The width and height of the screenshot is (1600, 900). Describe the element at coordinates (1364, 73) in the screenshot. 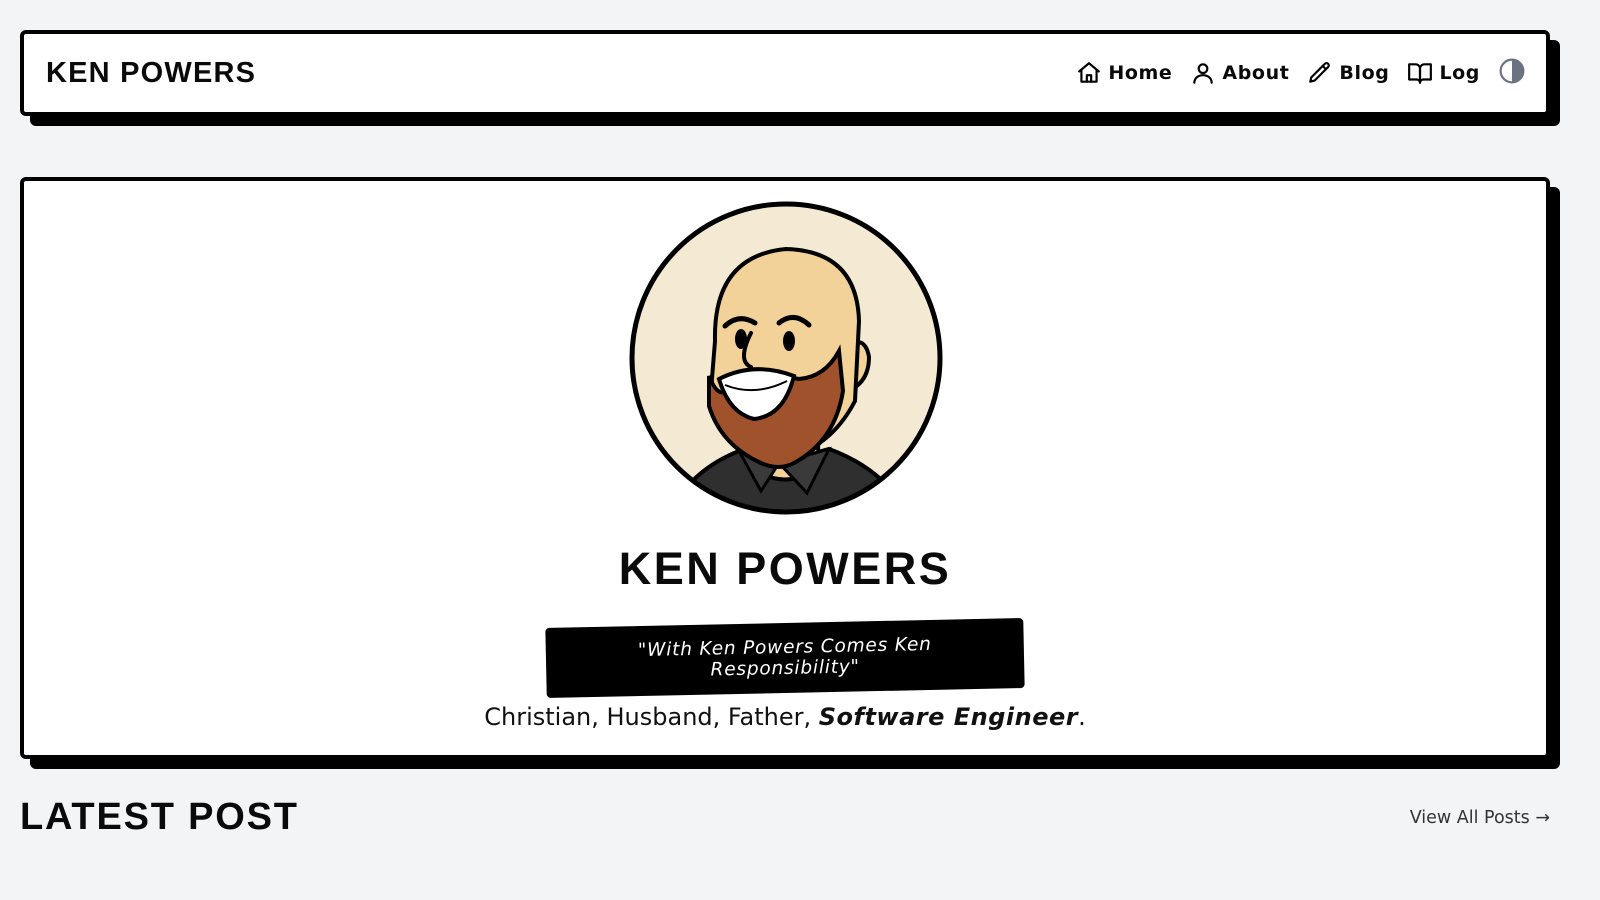

I see `nav-blog-label: Blog` at that location.